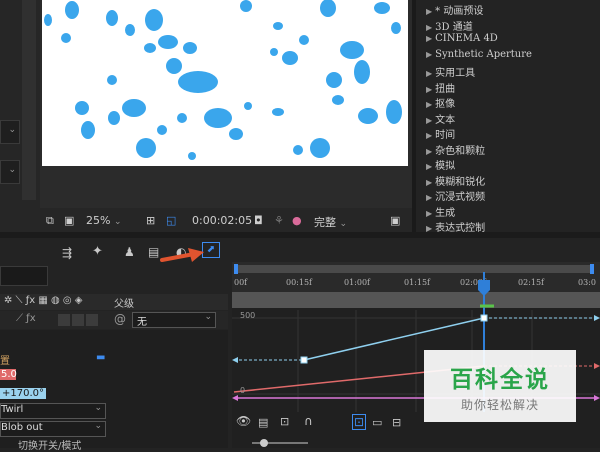 Image resolution: width=600 pixels, height=452 pixels. Describe the element at coordinates (325, 222) in the screenshot. I see `quality-value: 完整` at that location.